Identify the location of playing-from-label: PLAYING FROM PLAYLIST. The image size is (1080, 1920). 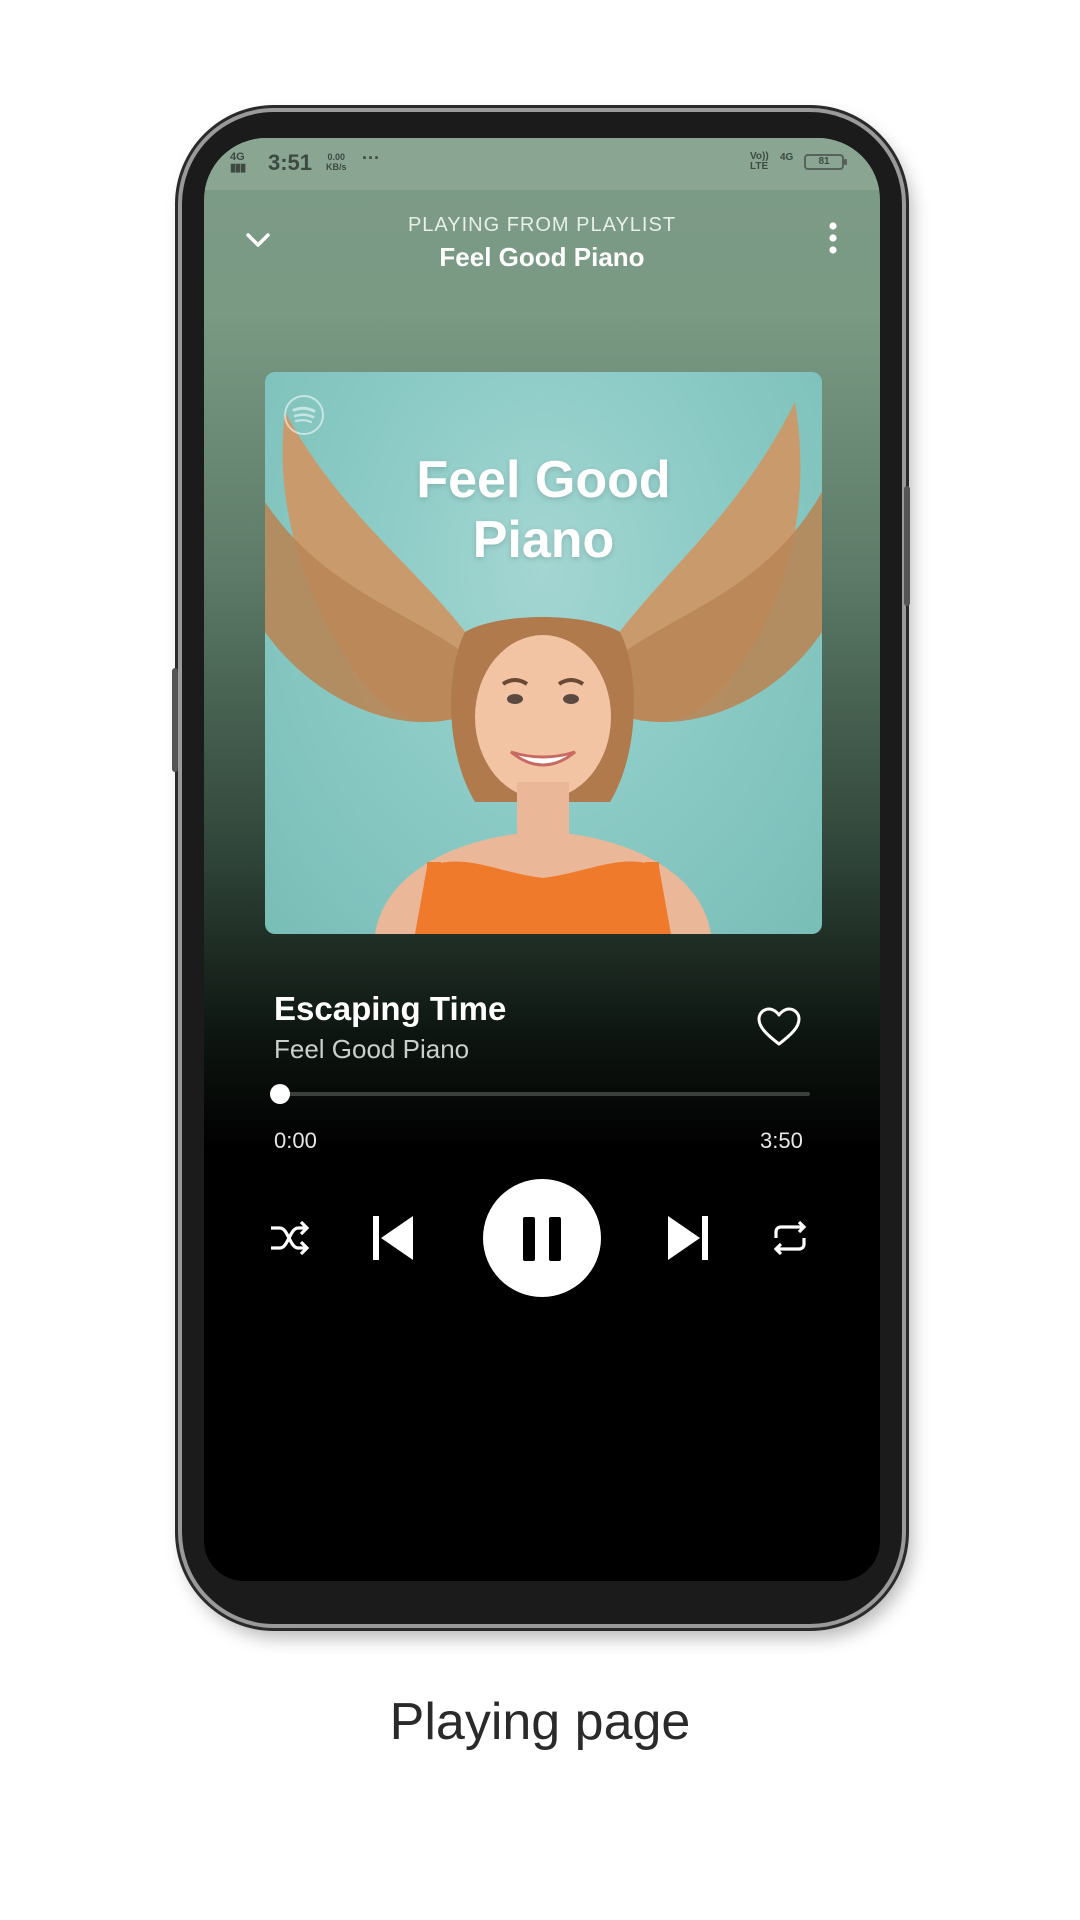
(542, 225).